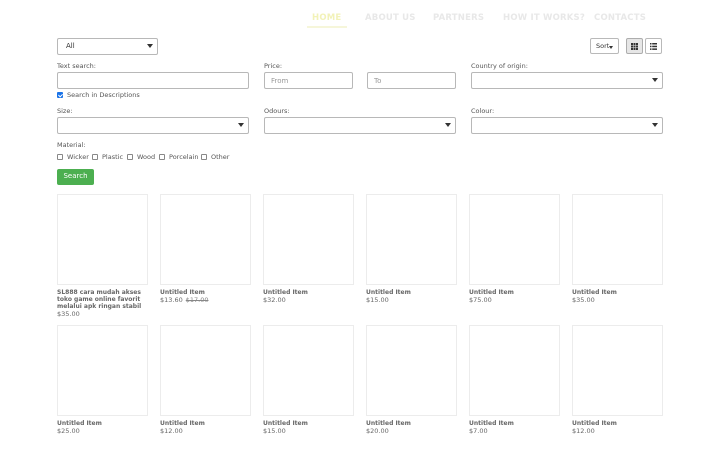  I want to click on material-label-plastic: Plastic, so click(113, 157).